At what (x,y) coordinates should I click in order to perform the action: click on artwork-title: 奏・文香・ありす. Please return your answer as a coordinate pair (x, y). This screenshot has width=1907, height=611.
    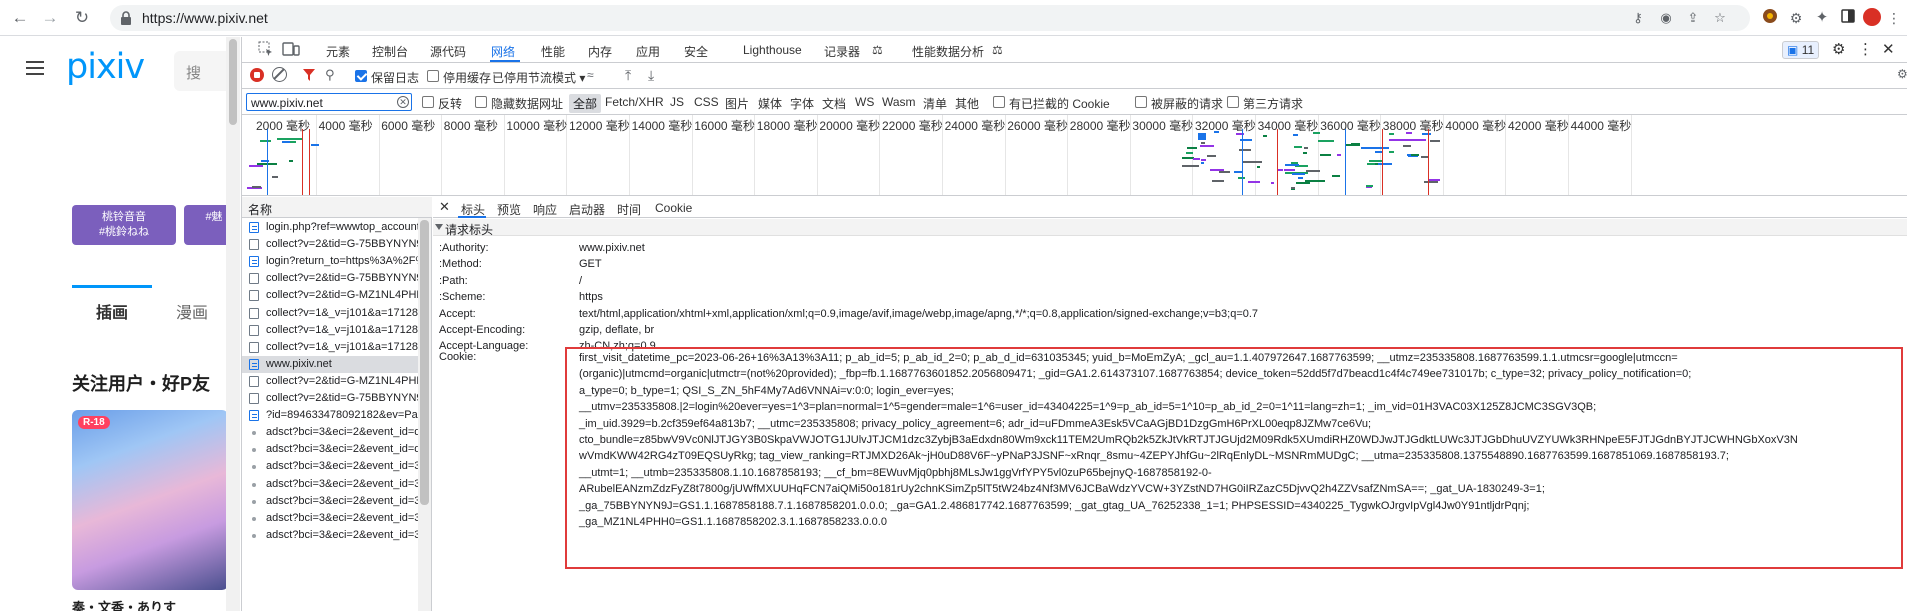
    Looking at the image, I should click on (124, 604).